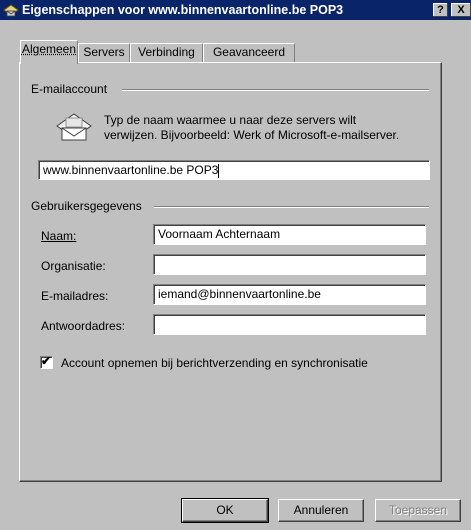  What do you see at coordinates (69, 89) in the screenshot?
I see `group-label-email-account: E-mailaccount` at bounding box center [69, 89].